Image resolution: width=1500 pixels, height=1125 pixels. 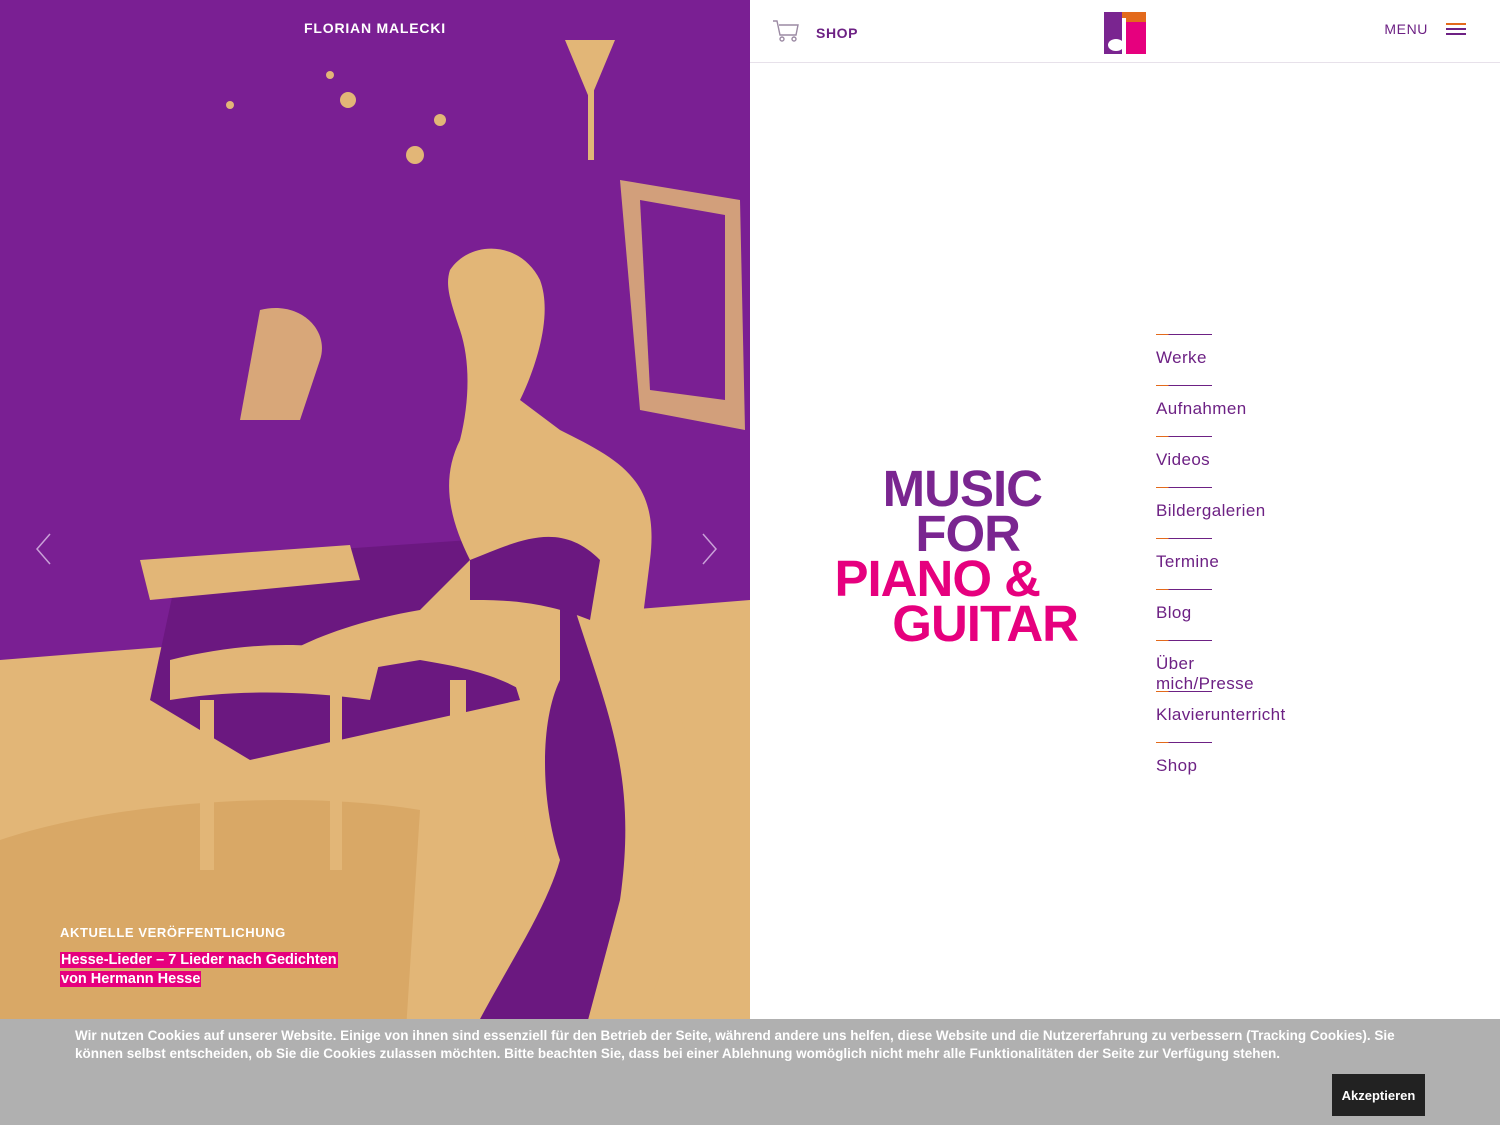 What do you see at coordinates (1456, 29) in the screenshot?
I see `hamburger-icon` at bounding box center [1456, 29].